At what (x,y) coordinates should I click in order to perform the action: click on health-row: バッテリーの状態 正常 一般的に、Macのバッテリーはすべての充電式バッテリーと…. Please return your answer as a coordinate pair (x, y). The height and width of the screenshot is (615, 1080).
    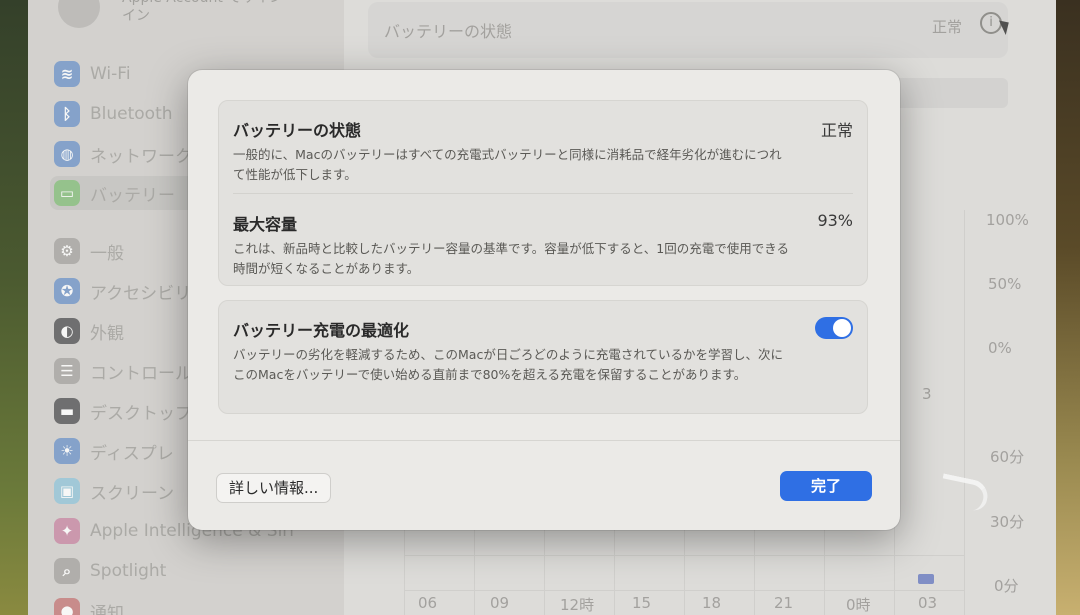
    Looking at the image, I should click on (543, 151).